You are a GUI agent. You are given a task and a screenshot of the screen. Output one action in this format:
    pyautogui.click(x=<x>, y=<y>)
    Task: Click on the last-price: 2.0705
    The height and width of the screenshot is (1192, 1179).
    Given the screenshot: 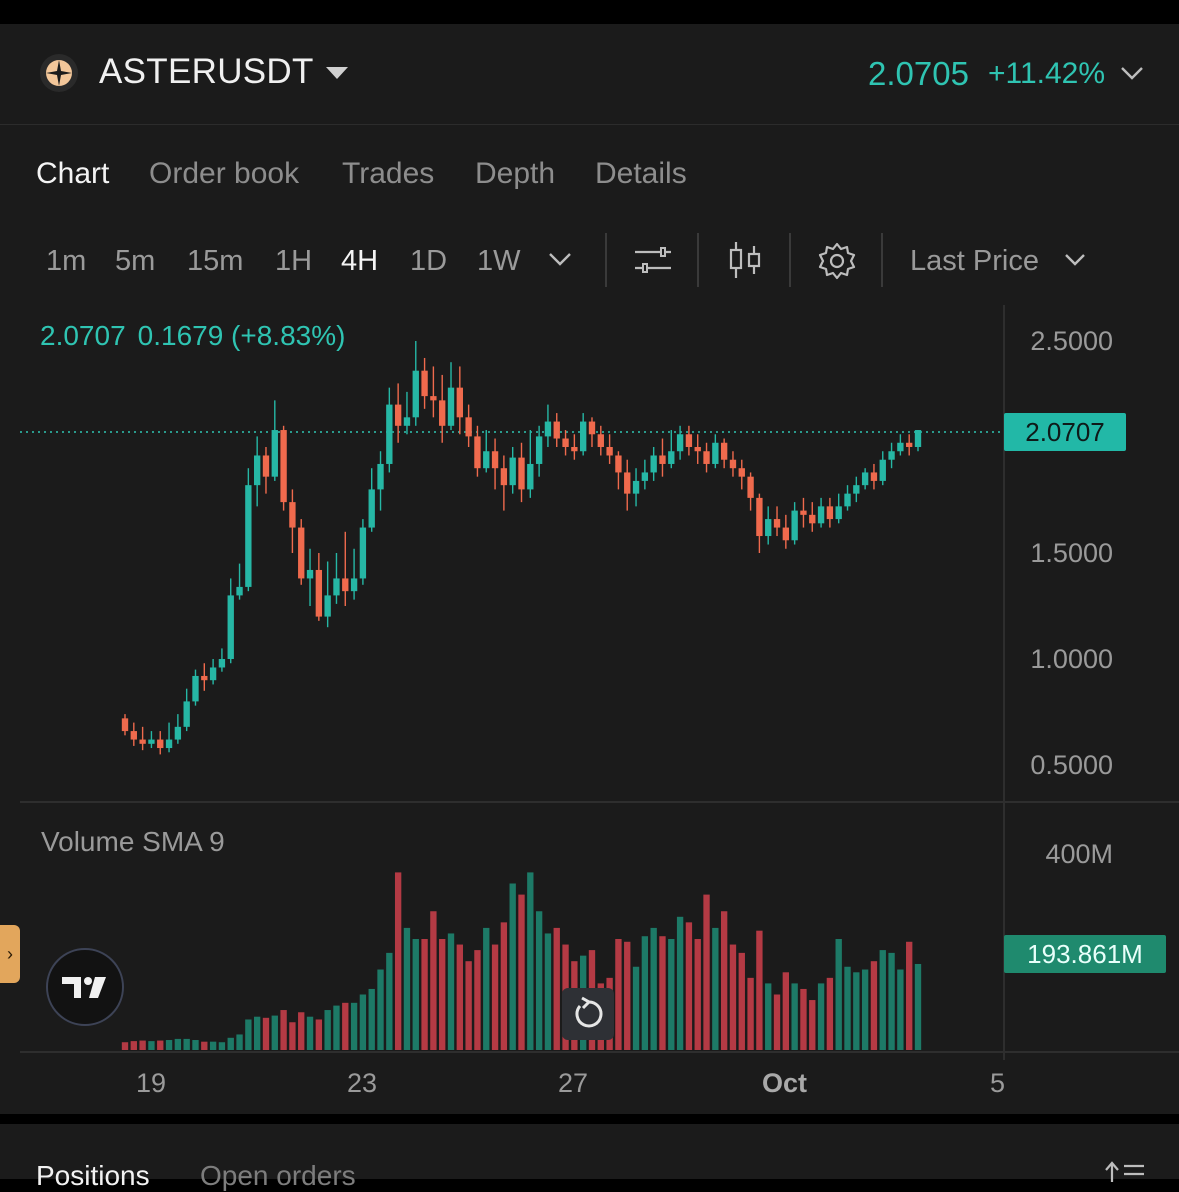 What is the action you would take?
    pyautogui.click(x=918, y=73)
    